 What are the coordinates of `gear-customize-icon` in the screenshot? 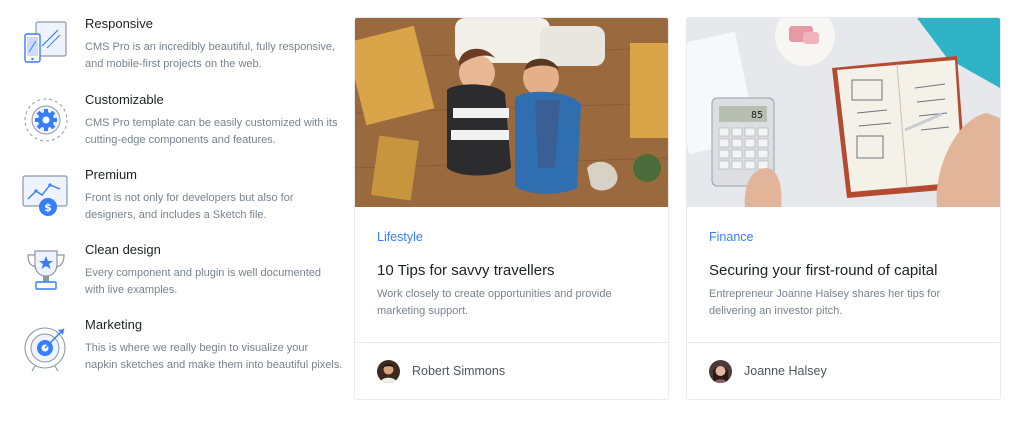 It's located at (46, 120).